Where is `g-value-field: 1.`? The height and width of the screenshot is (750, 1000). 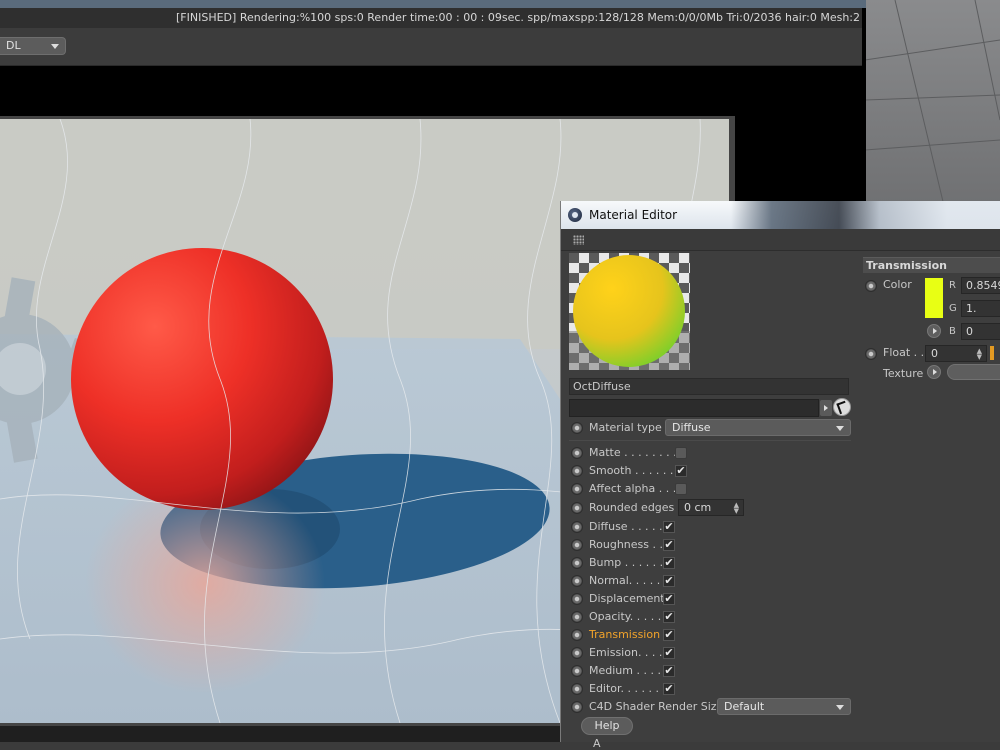
g-value-field: 1. is located at coordinates (980, 308).